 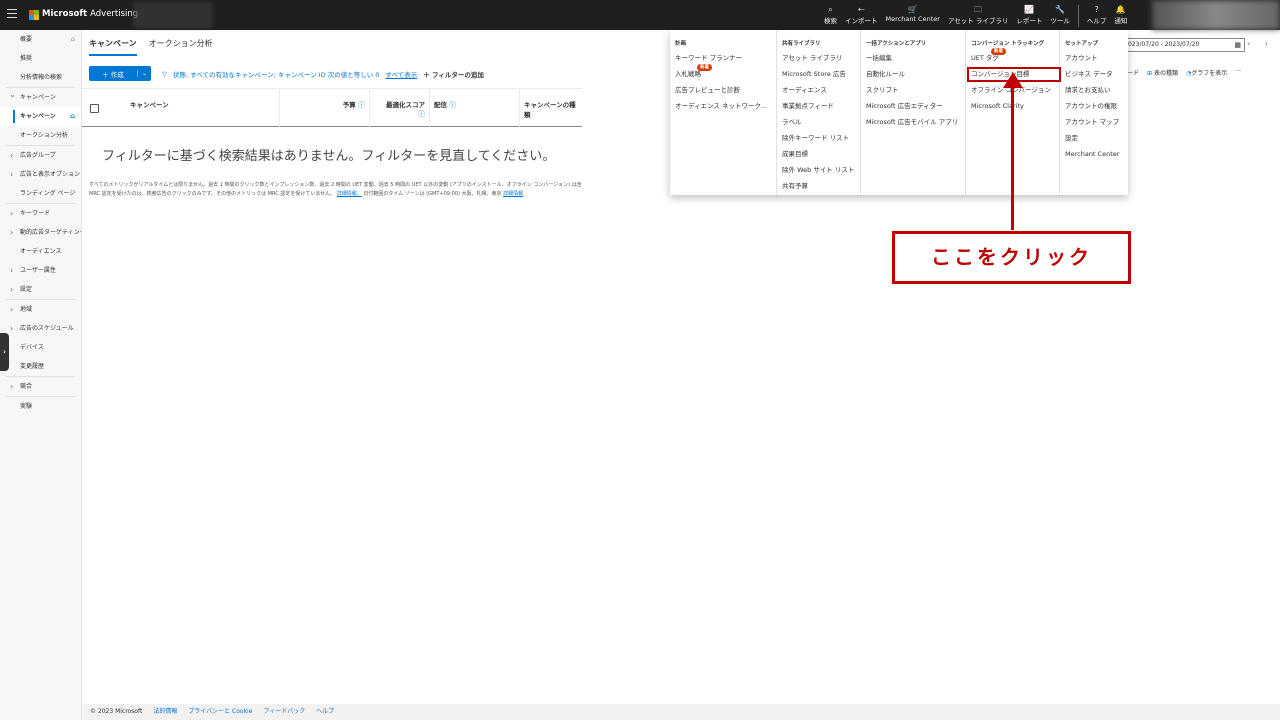 I want to click on menu-item: オーディエンス, so click(x=818, y=90).